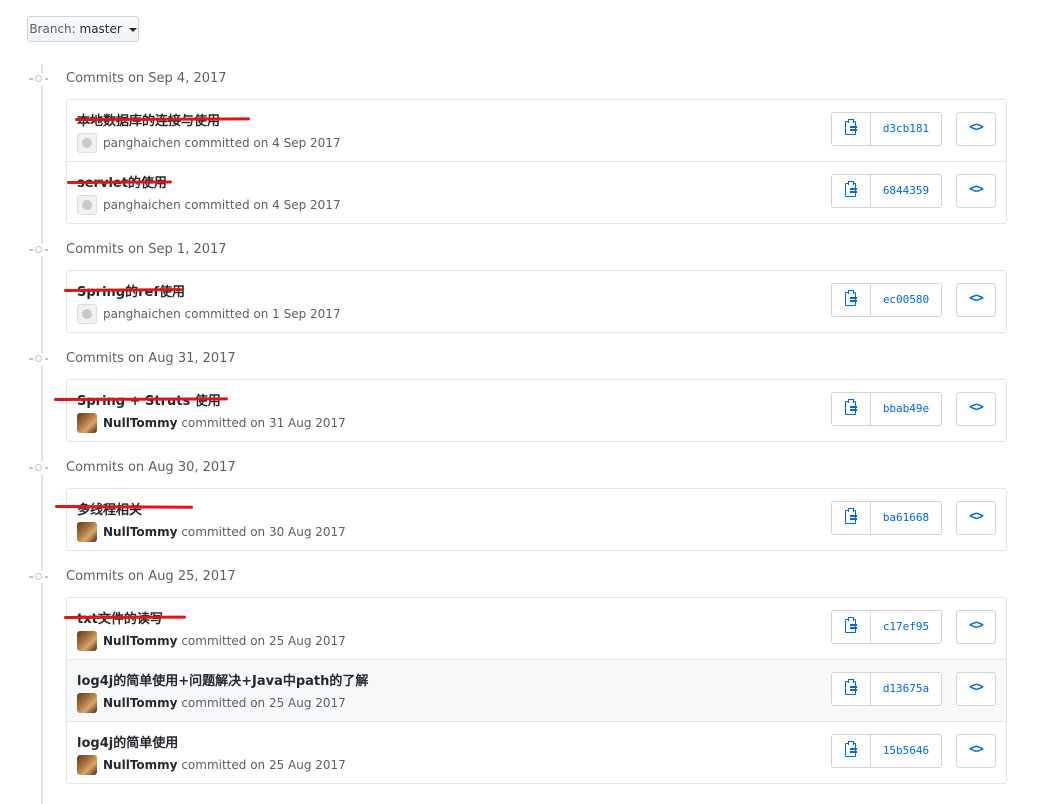 This screenshot has height=804, width=1039. I want to click on branch-label: Branch:, so click(52, 29).